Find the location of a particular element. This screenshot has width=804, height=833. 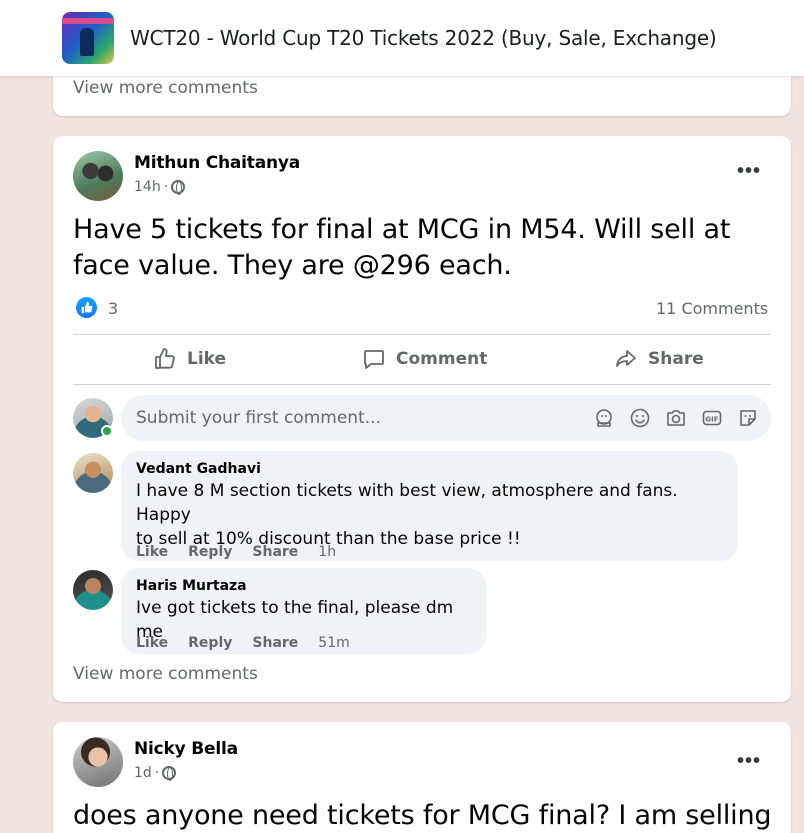

thumbs-up-icon is located at coordinates (165, 358).